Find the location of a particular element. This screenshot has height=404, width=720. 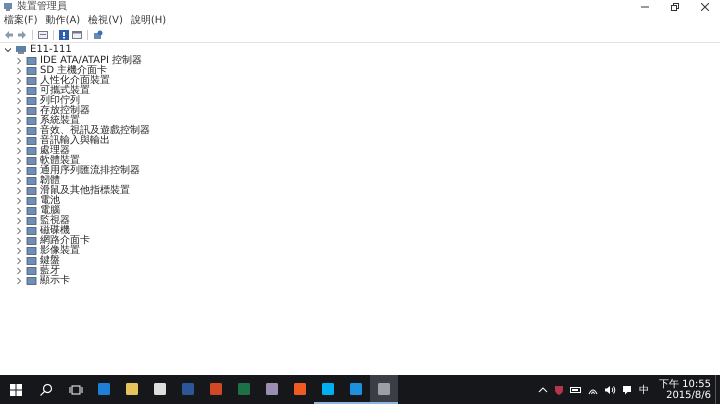

forward-arrow-icon is located at coordinates (22, 35).